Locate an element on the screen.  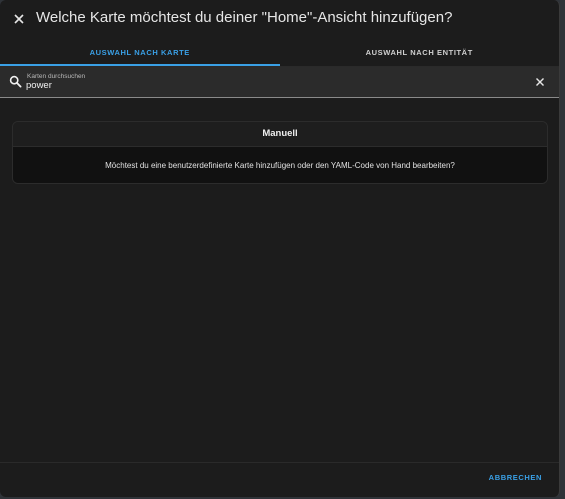
close-icon is located at coordinates (19, 19).